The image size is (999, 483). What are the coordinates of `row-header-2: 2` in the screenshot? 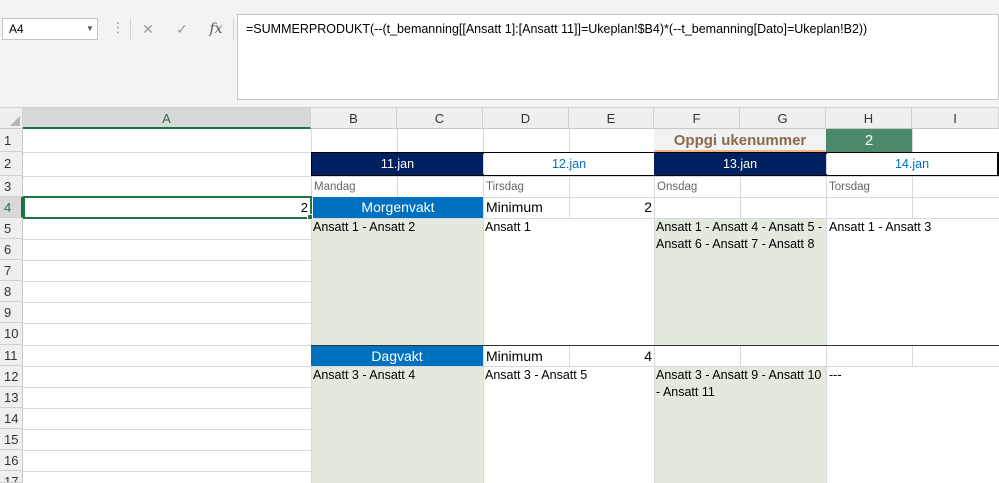 It's located at (11, 164).